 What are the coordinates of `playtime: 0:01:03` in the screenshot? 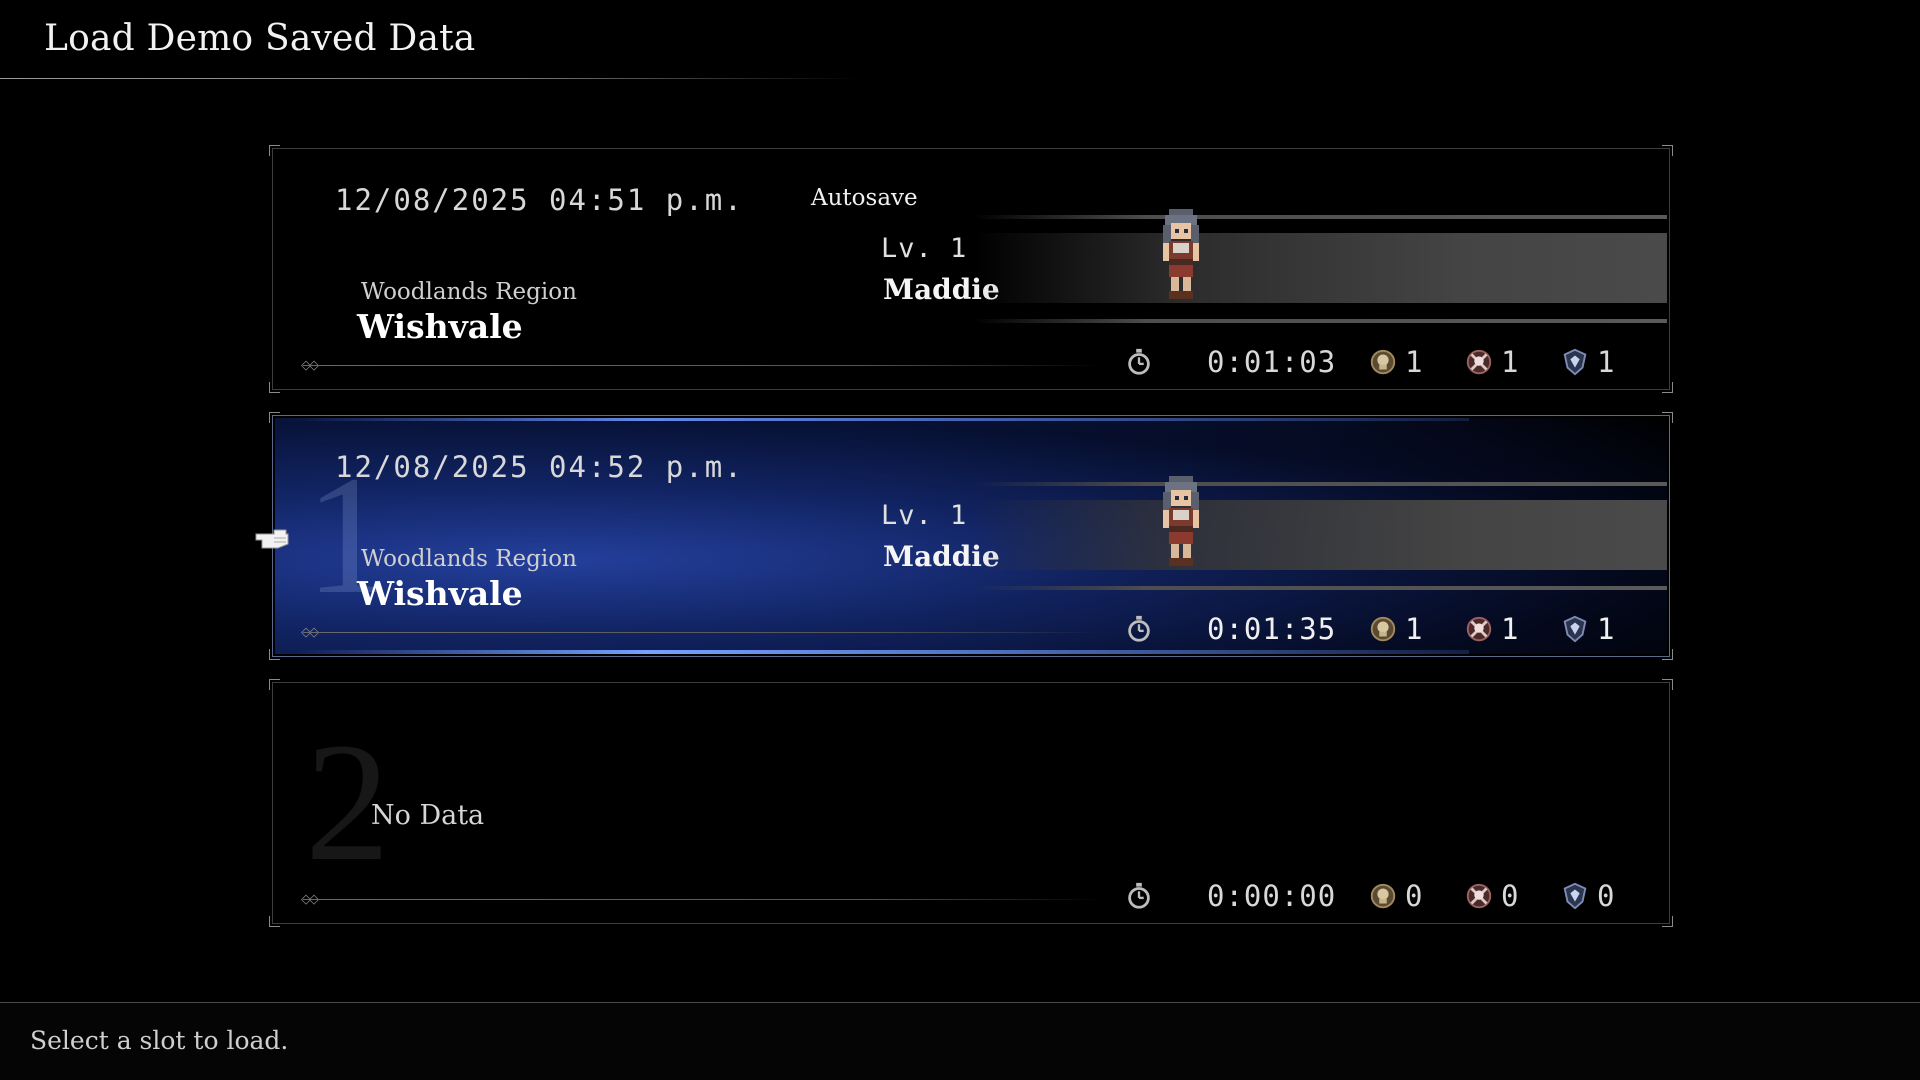 It's located at (1272, 362).